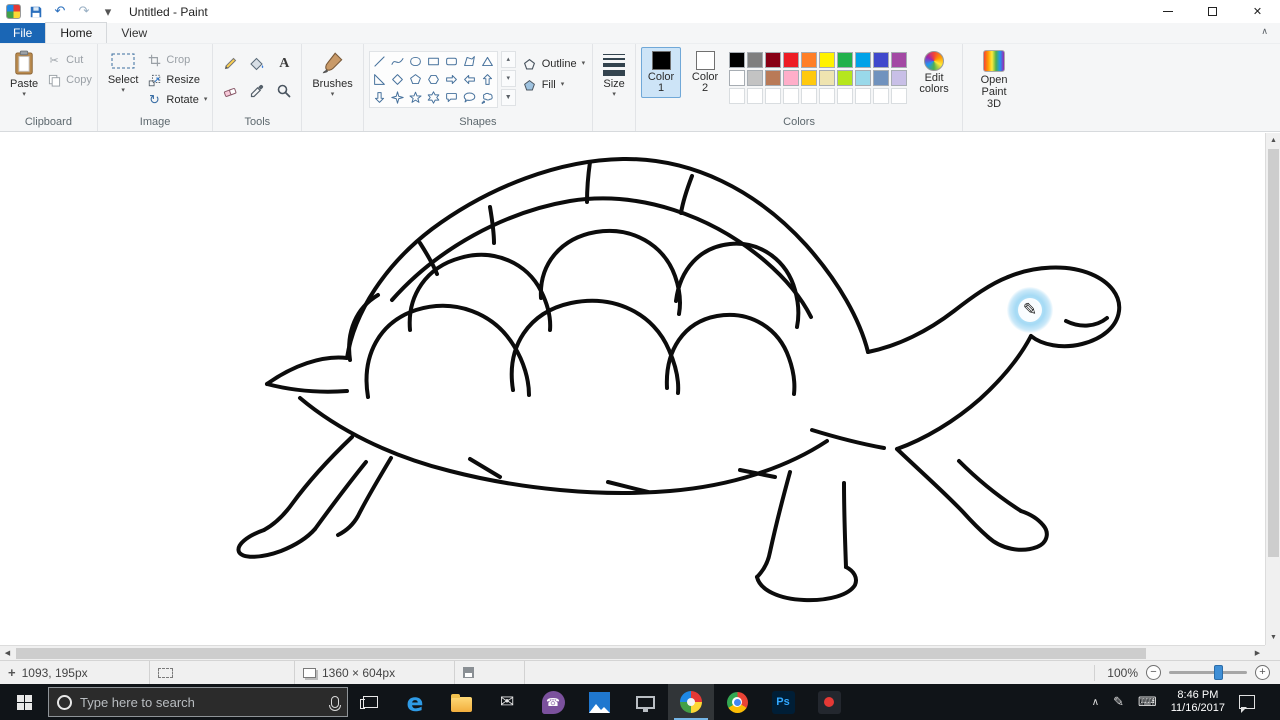  Describe the element at coordinates (507, 702) in the screenshot. I see `taskbar-app-mail: ✉` at that location.